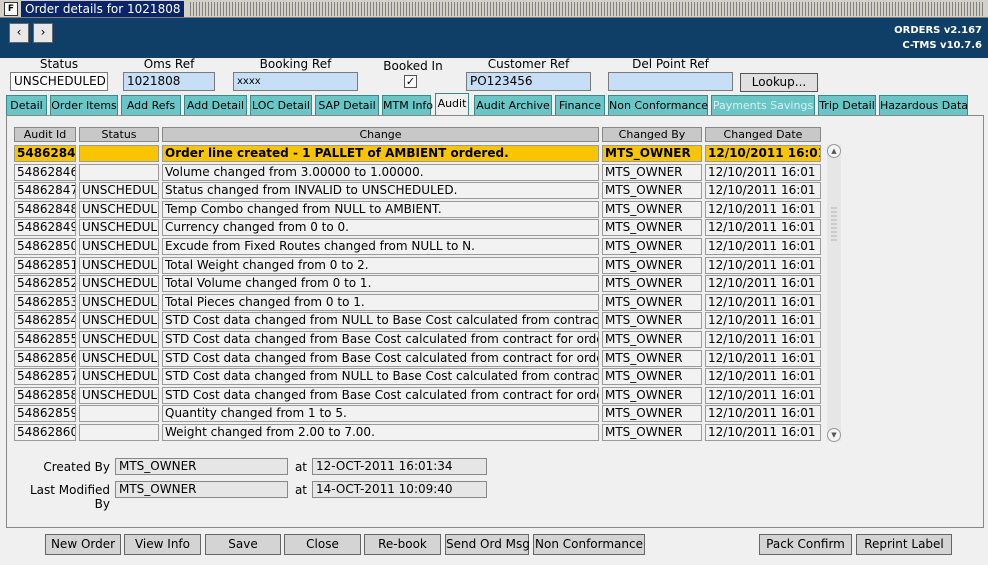  Describe the element at coordinates (410, 81) in the screenshot. I see `booked-in-checkbox: ✓` at that location.